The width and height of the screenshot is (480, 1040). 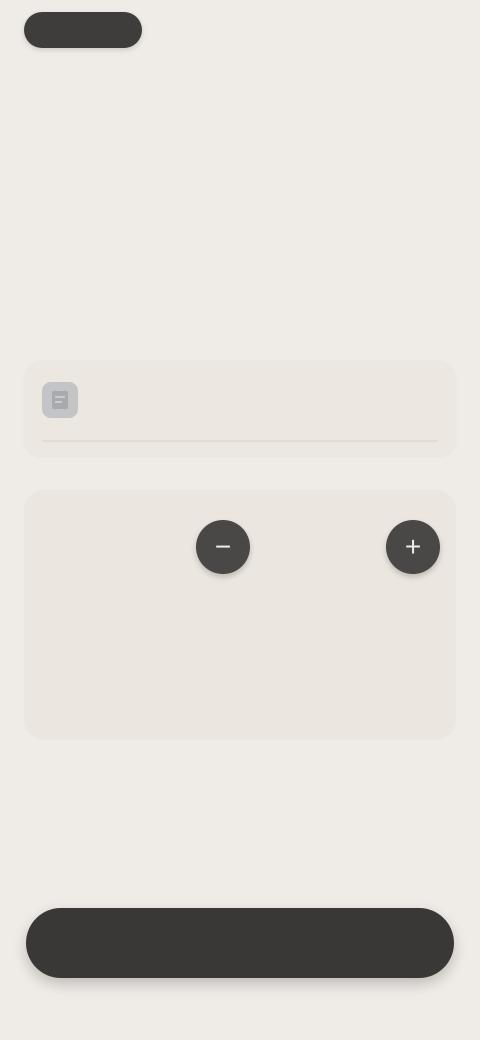 I want to click on minus-icon: −, so click(x=223, y=546).